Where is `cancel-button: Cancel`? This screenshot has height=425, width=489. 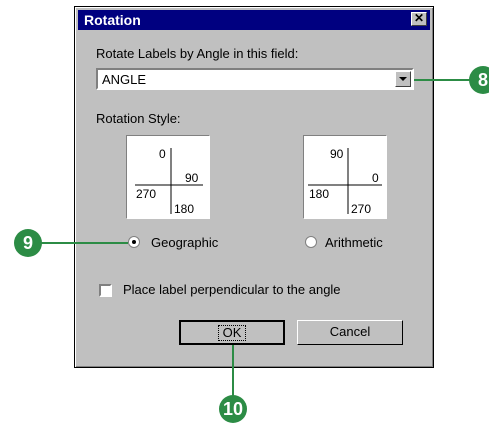 cancel-button: Cancel is located at coordinates (350, 332).